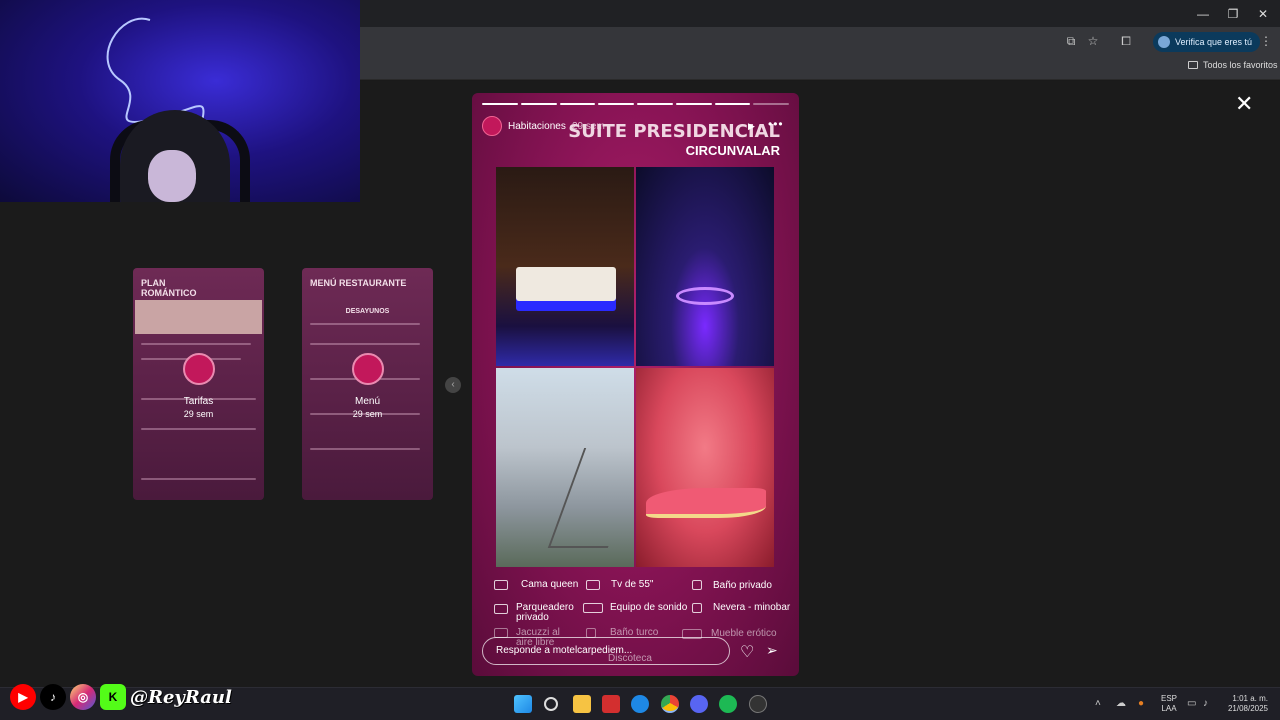 The image size is (1280, 720). Describe the element at coordinates (747, 652) in the screenshot. I see `heart-icon: ♡` at that location.